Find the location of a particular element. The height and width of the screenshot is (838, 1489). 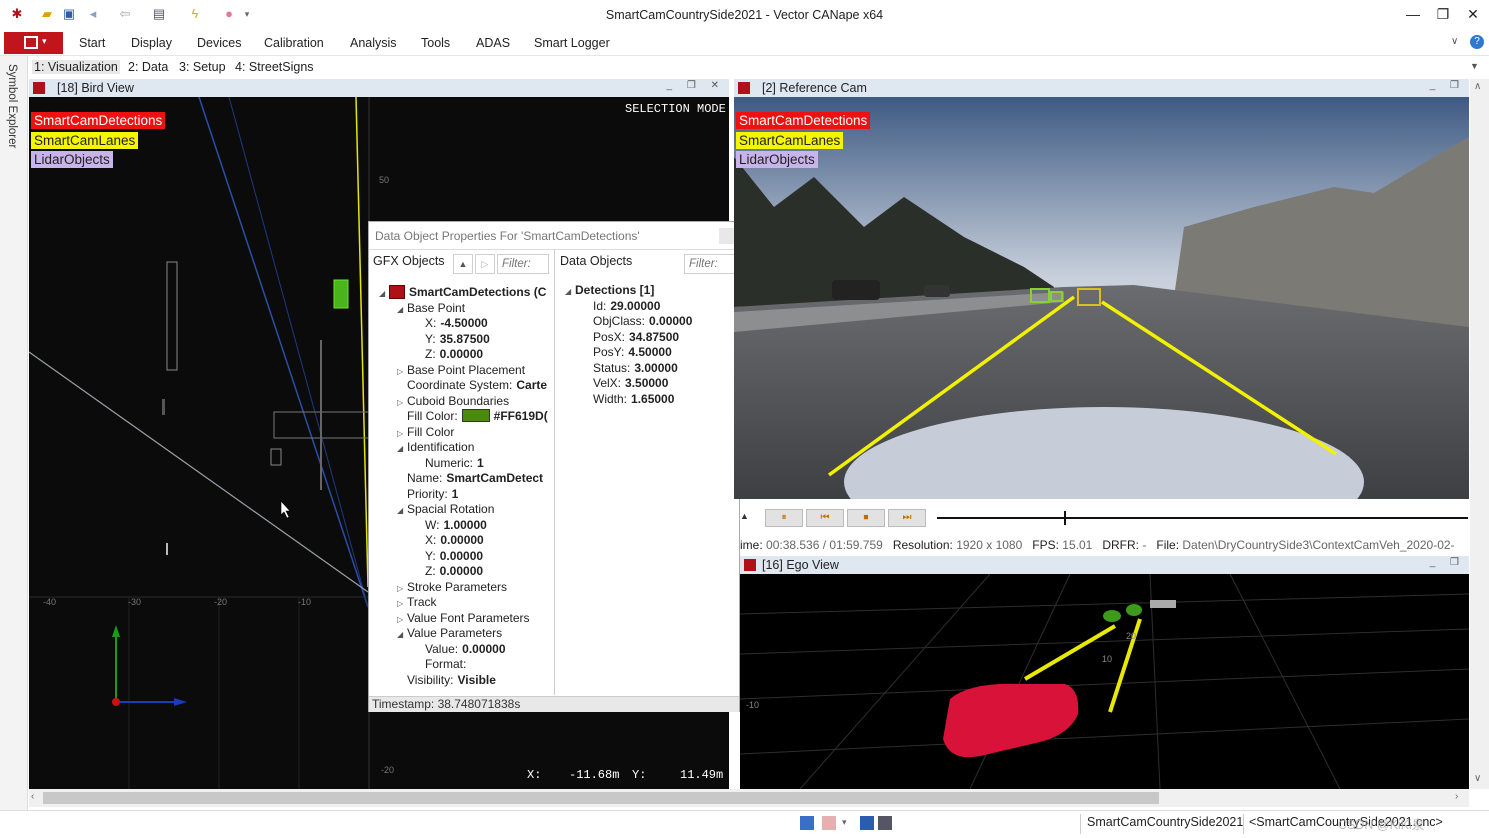

tree-row: ▷ Fill Color is located at coordinates (425, 433).